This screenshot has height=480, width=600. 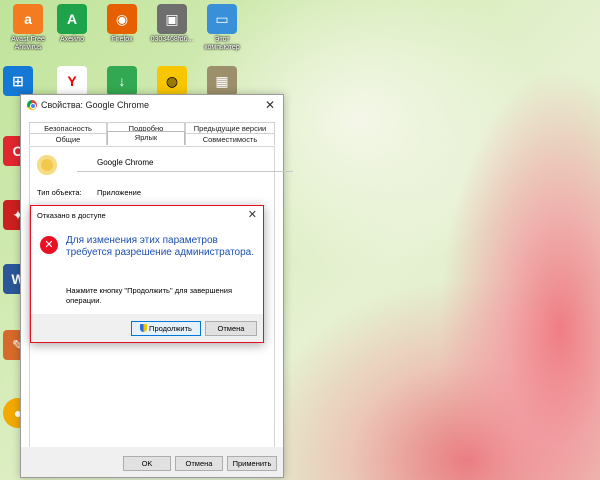 I want to click on desktop-icon-label: Ахейло, so click(x=72, y=39).